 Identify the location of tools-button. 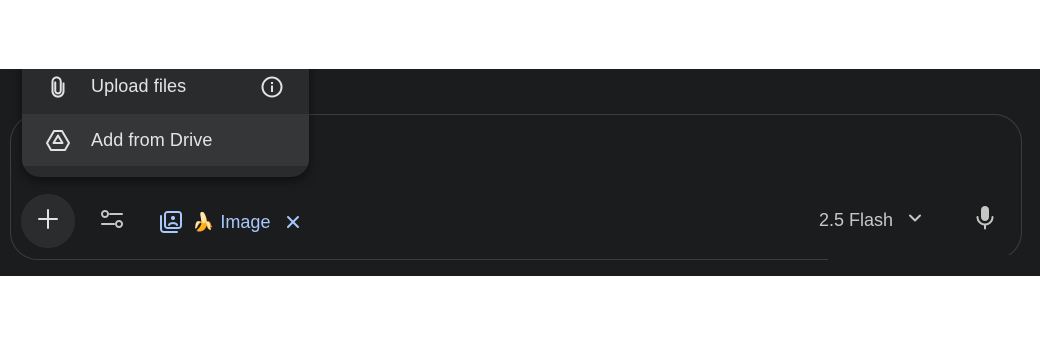
(112, 221).